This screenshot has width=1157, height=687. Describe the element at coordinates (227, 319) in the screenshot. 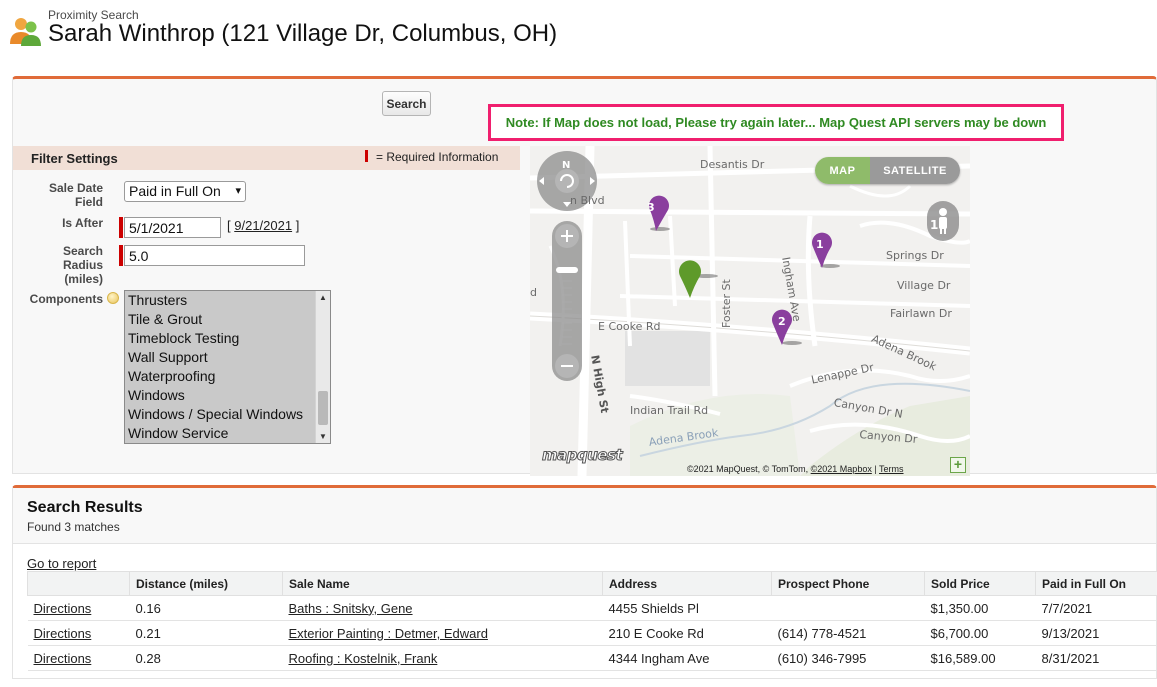

I see `list-item: Tile & Grout` at that location.